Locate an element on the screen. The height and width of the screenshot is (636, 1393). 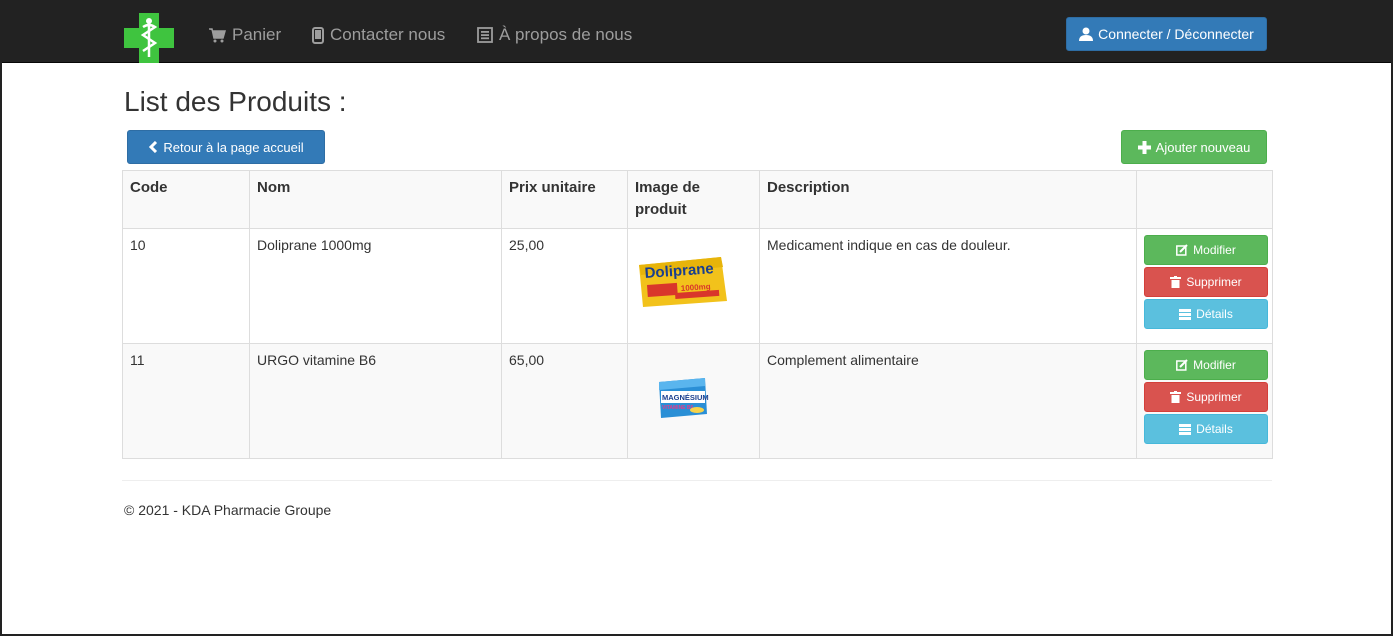
product-image-magnesium: MAGNÉSIUM VITAMINE B6 is located at coordinates (684, 398).